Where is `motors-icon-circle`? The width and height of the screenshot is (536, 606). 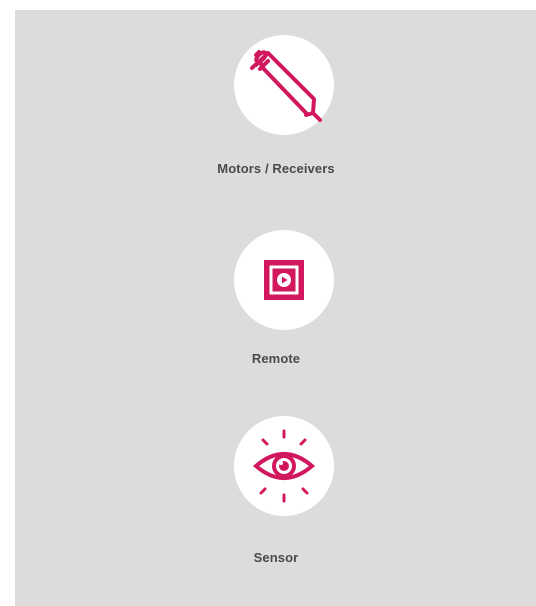
motors-icon-circle is located at coordinates (284, 85).